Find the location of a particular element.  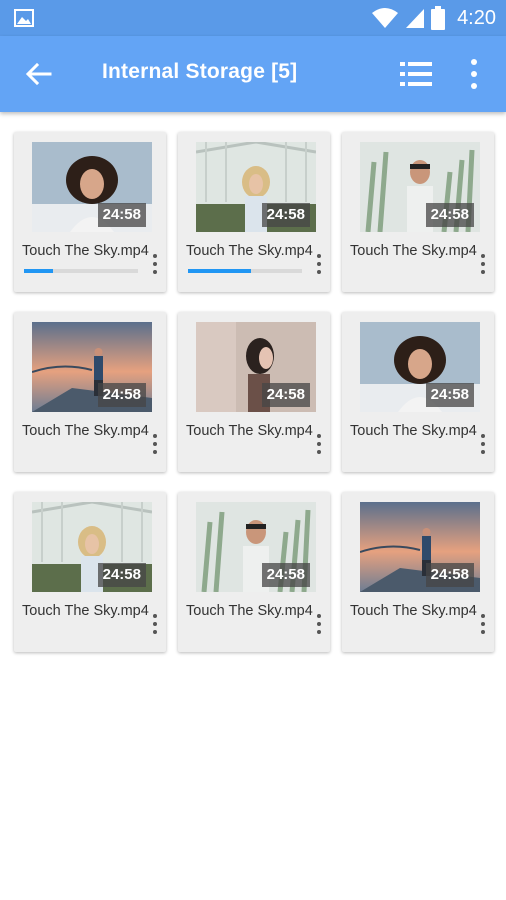

wifi-icon is located at coordinates (385, 18).